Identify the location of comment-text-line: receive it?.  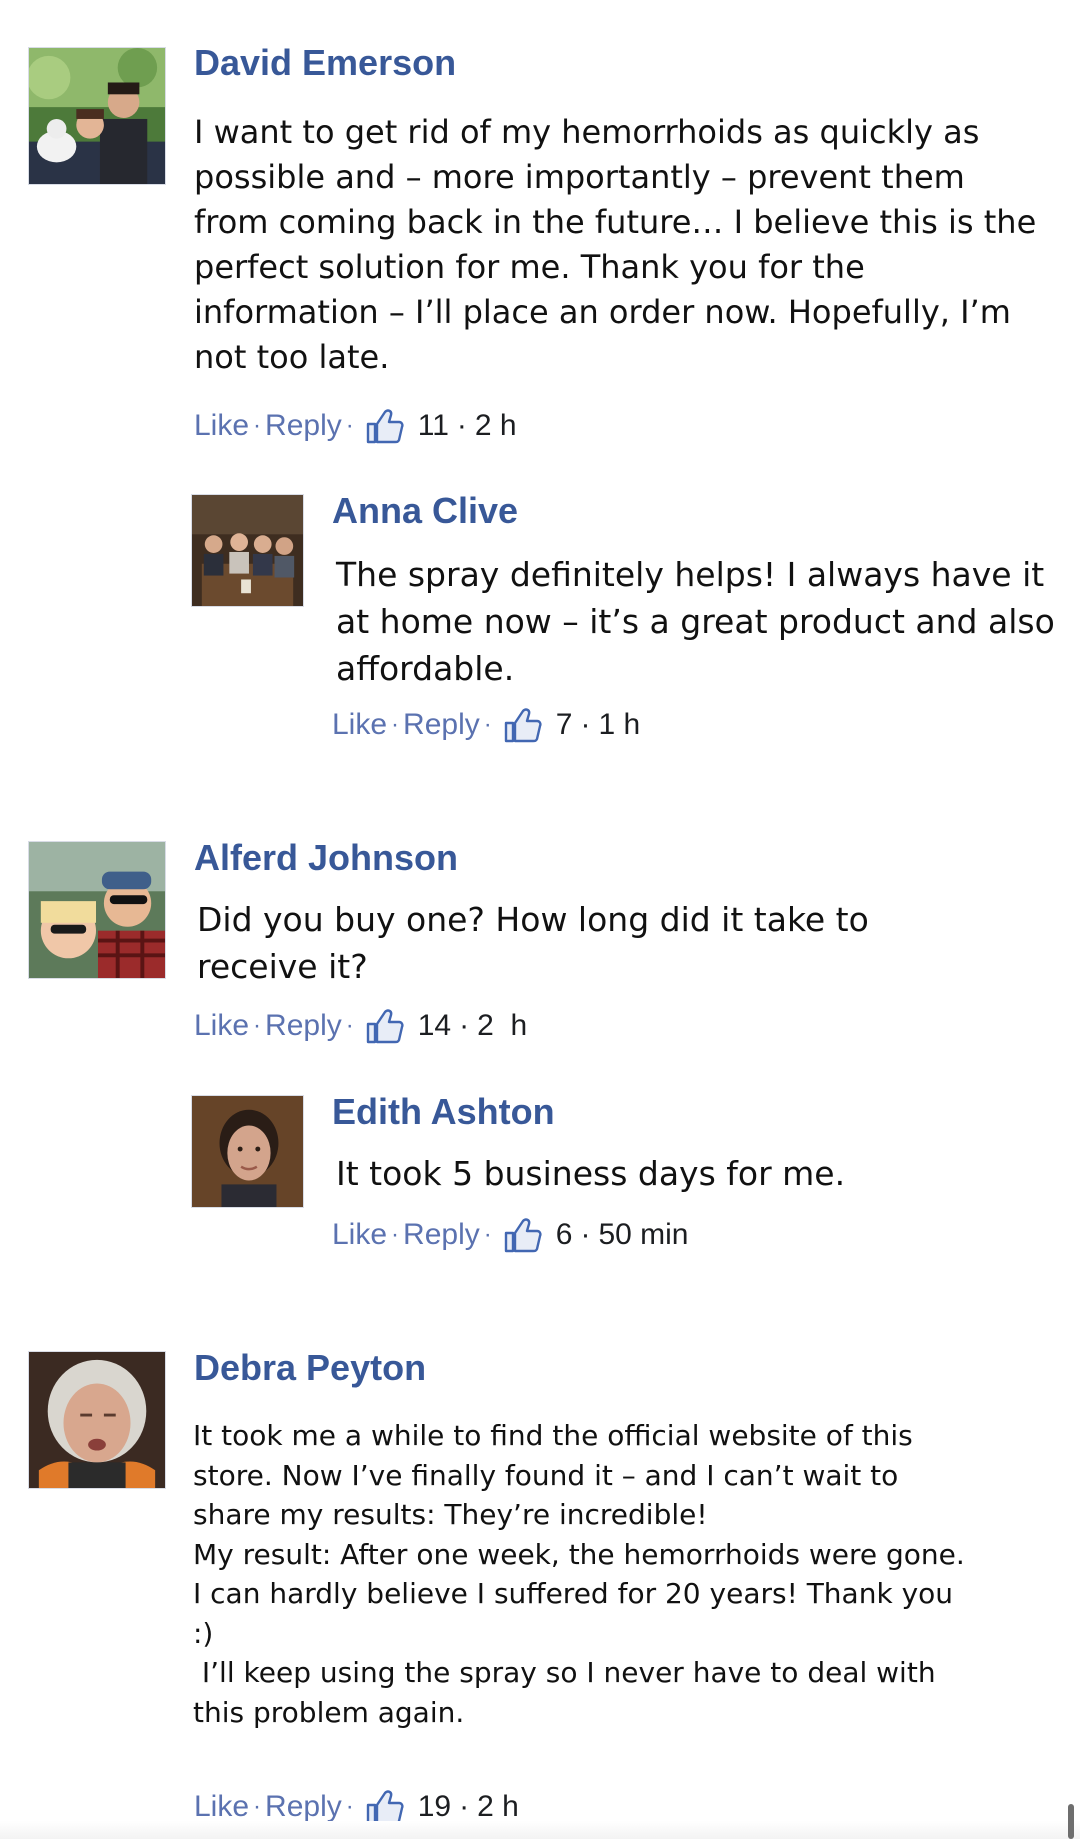
(282, 966).